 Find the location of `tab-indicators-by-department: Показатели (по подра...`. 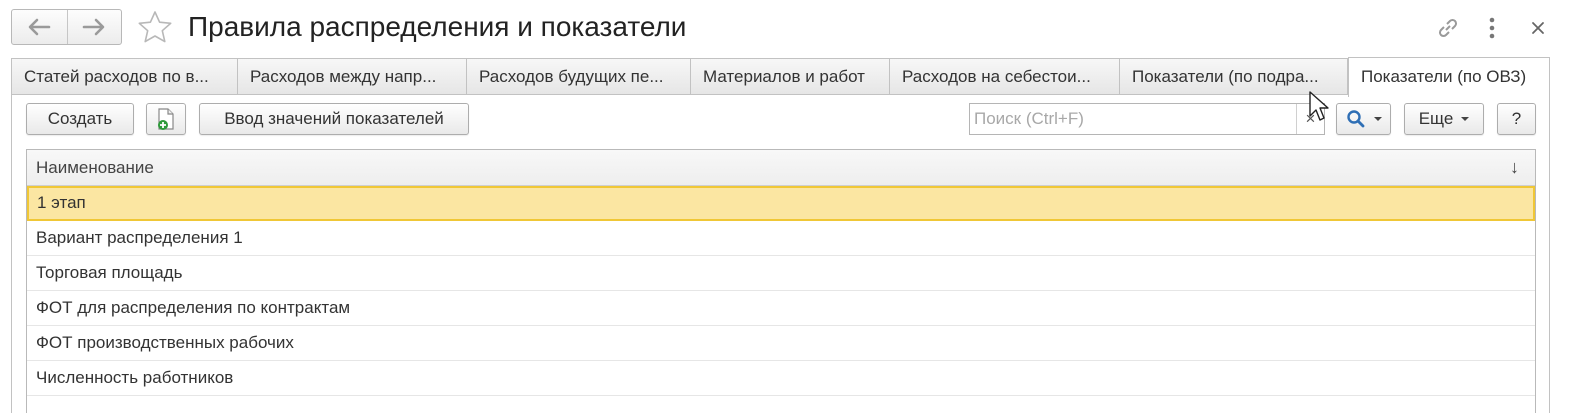

tab-indicators-by-department: Показатели (по подра... is located at coordinates (1233, 76).